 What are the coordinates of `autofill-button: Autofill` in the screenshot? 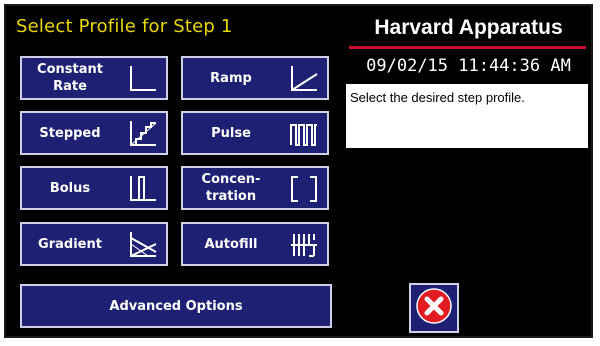 It's located at (255, 244).